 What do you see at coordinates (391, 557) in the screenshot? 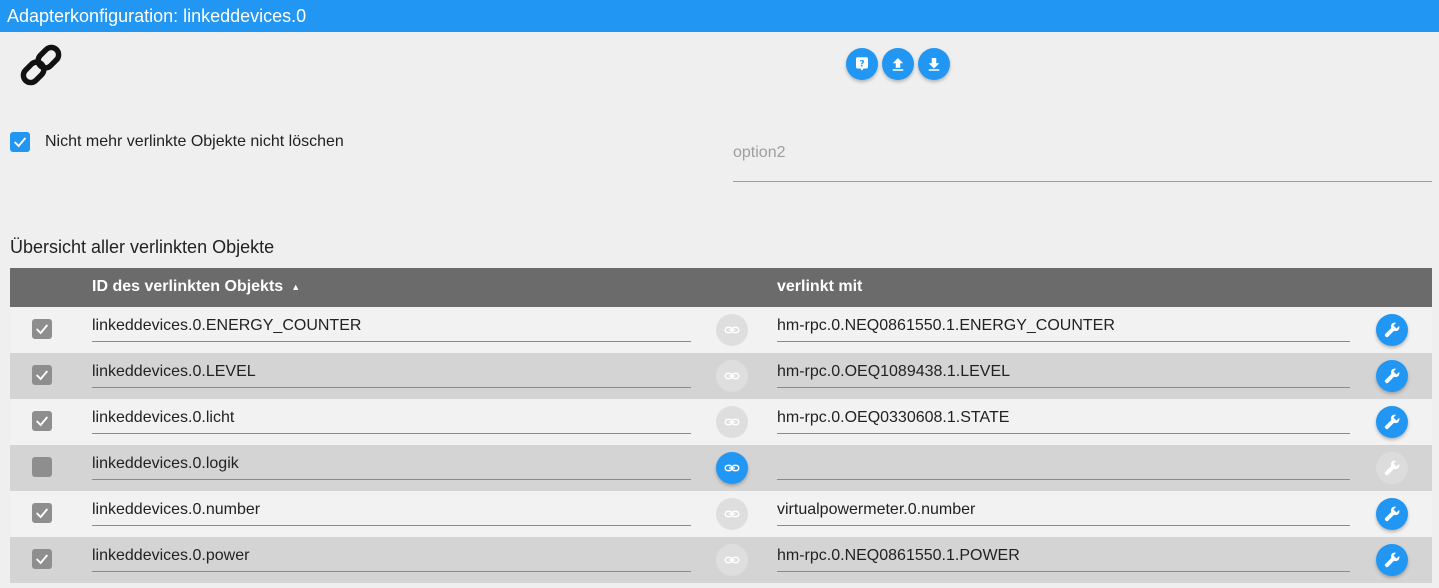
I see `linked-object-id-field: linkeddevices.0.power` at bounding box center [391, 557].